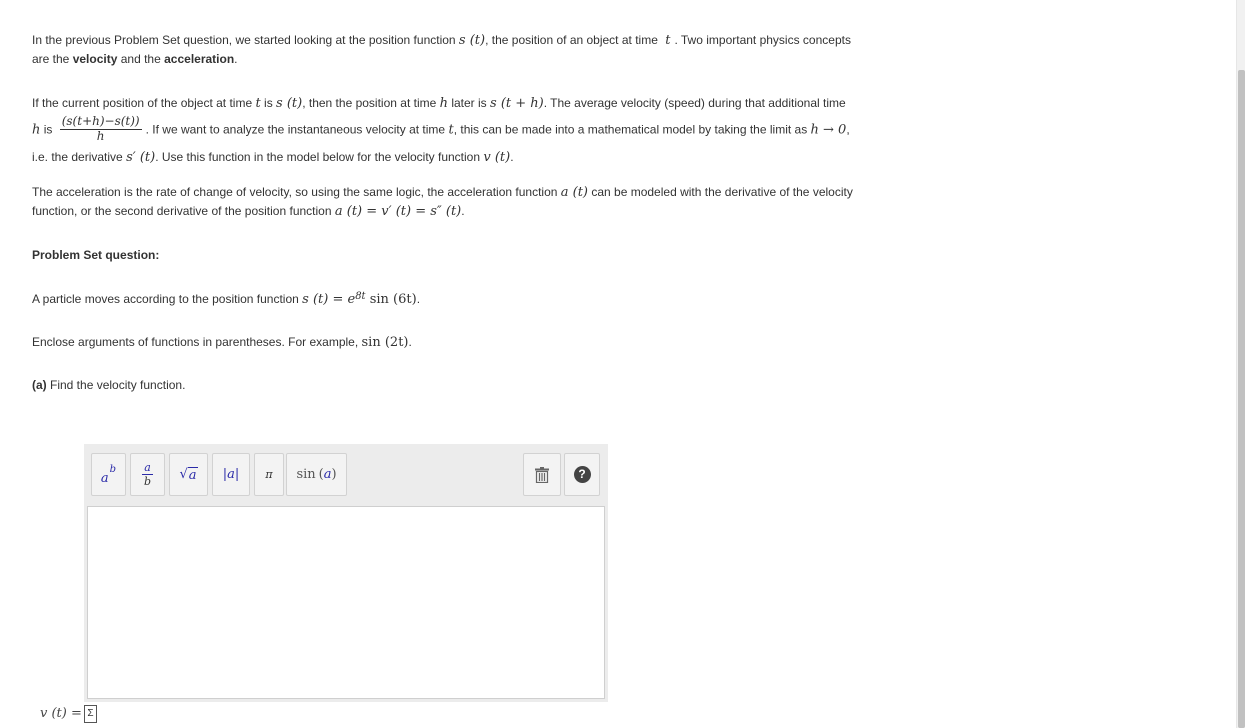 The height and width of the screenshot is (728, 1245). I want to click on answer-input-area, so click(346, 602).